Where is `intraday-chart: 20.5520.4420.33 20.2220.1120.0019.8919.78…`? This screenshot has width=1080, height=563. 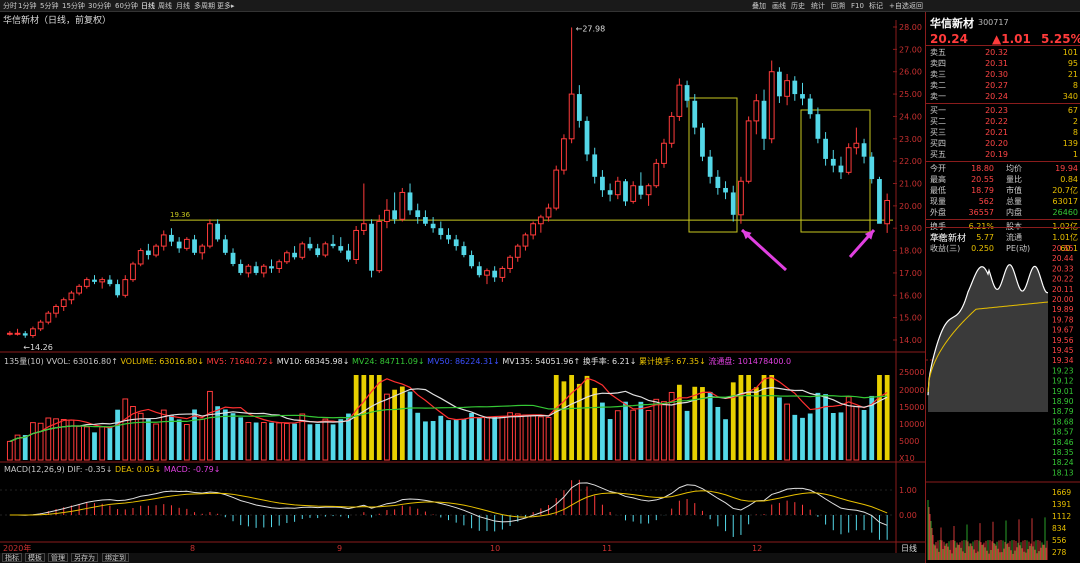
intraday-chart: 20.5520.4420.33 20.2220.1120.0019.8919.78… is located at coordinates (1003, 401).